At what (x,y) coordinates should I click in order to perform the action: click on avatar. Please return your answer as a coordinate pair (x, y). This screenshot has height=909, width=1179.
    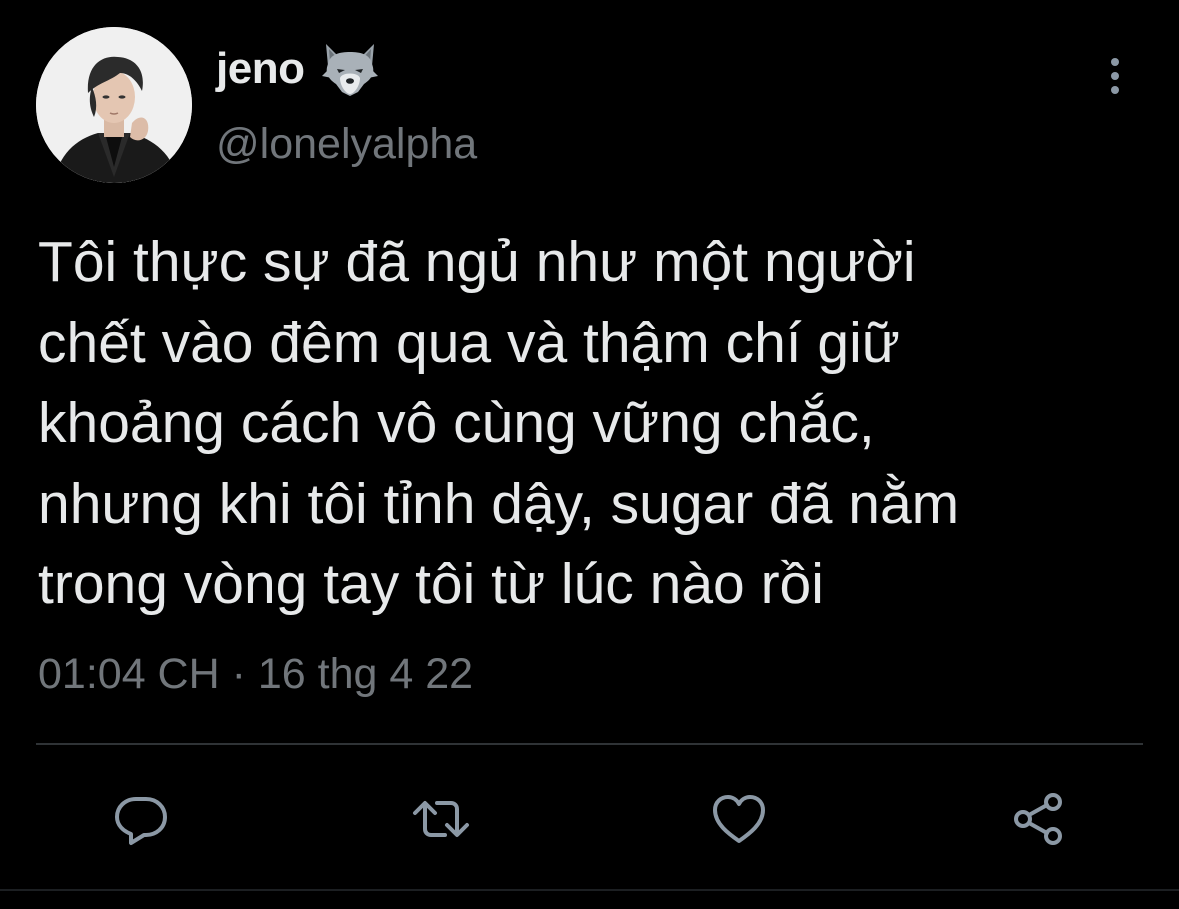
    Looking at the image, I should click on (114, 105).